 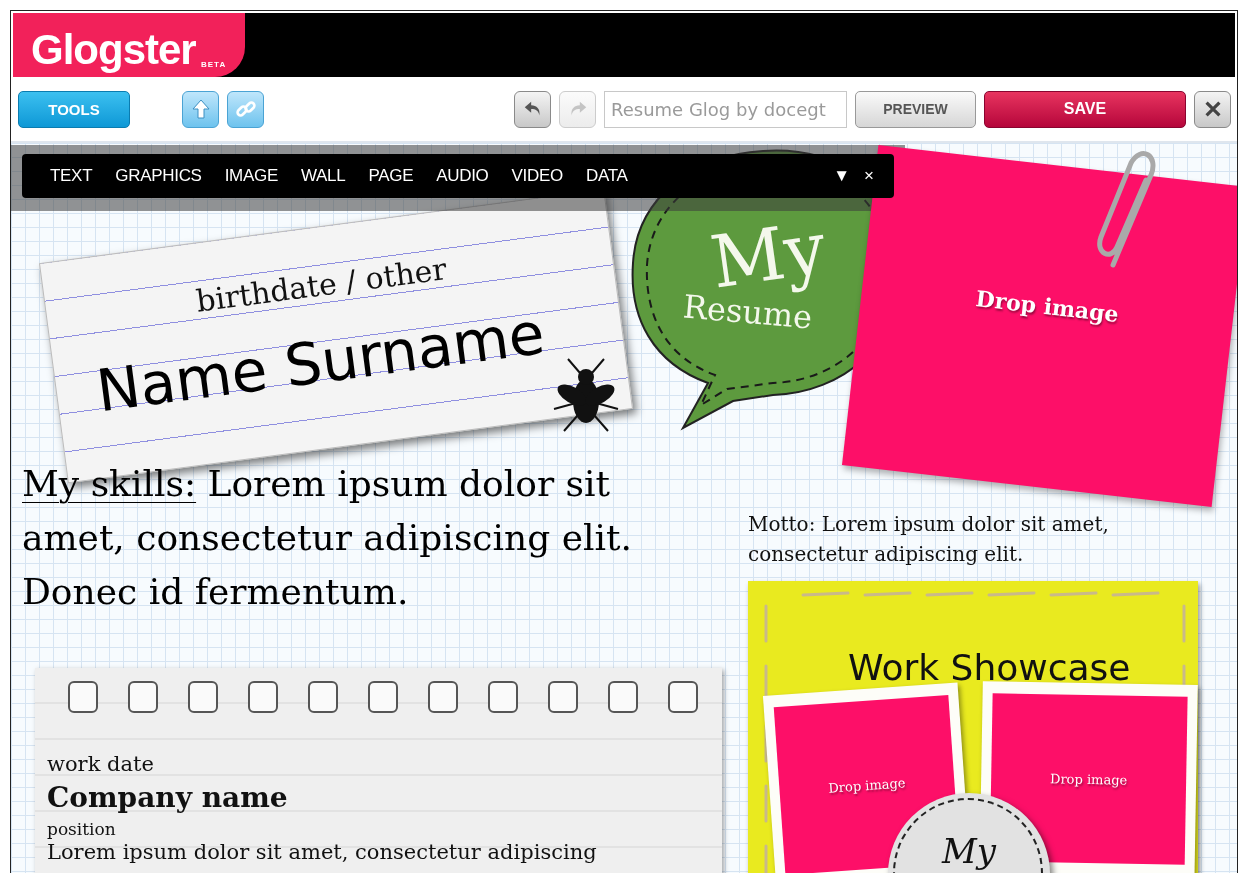 I want to click on close-button: ×, so click(x=869, y=176).